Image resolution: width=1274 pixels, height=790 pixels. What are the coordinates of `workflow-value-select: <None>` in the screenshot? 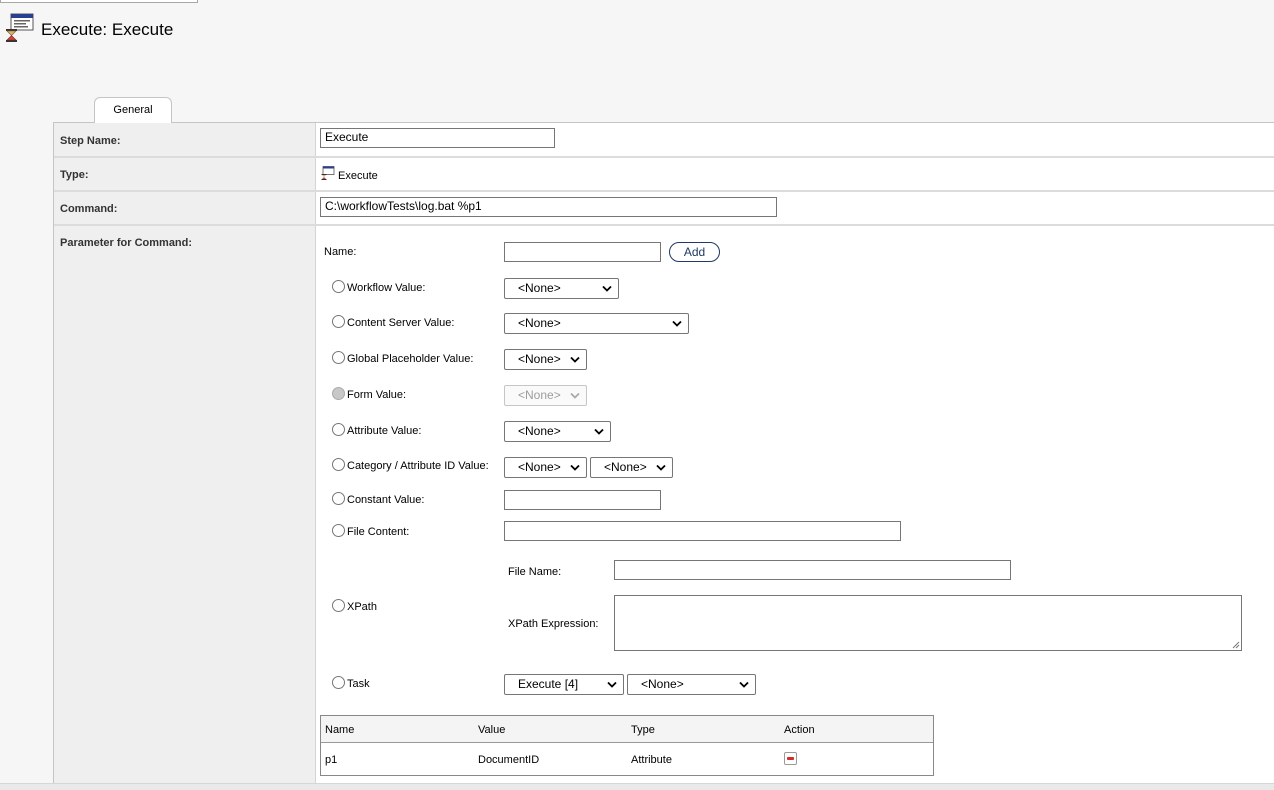 It's located at (561, 288).